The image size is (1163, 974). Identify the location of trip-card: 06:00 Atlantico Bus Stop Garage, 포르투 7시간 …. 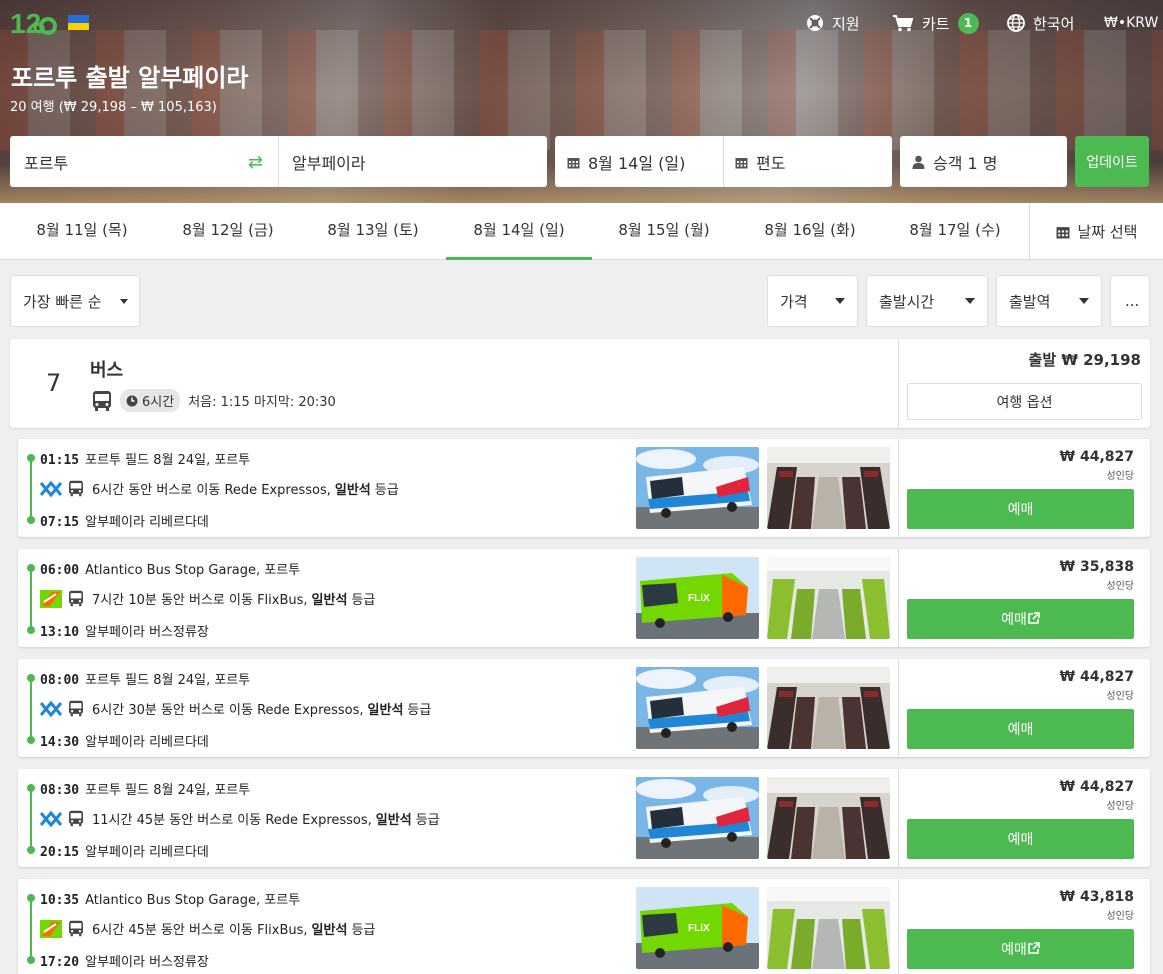
(584, 598).